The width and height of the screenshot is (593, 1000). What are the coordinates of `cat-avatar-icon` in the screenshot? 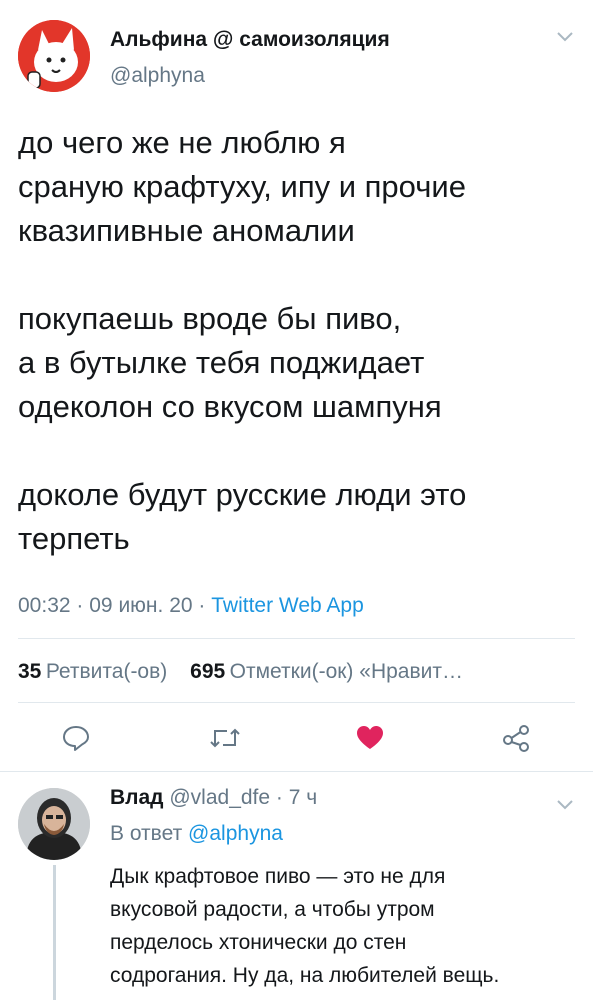 It's located at (54, 56).